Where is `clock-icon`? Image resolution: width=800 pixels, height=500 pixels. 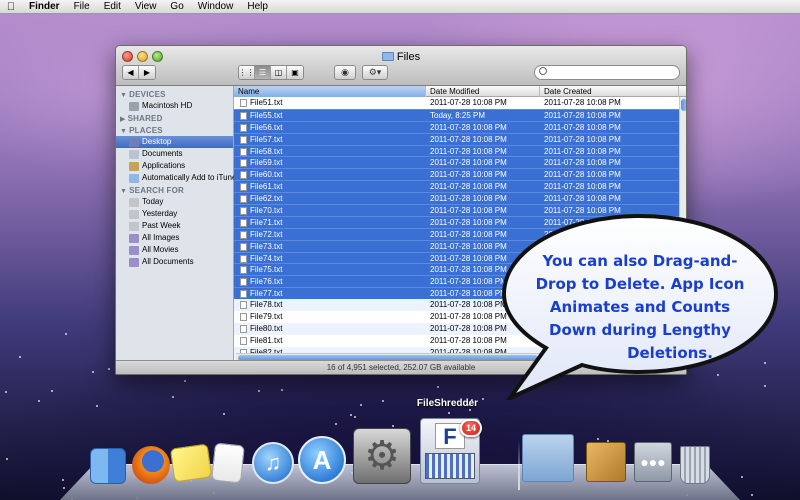 clock-icon is located at coordinates (134, 214).